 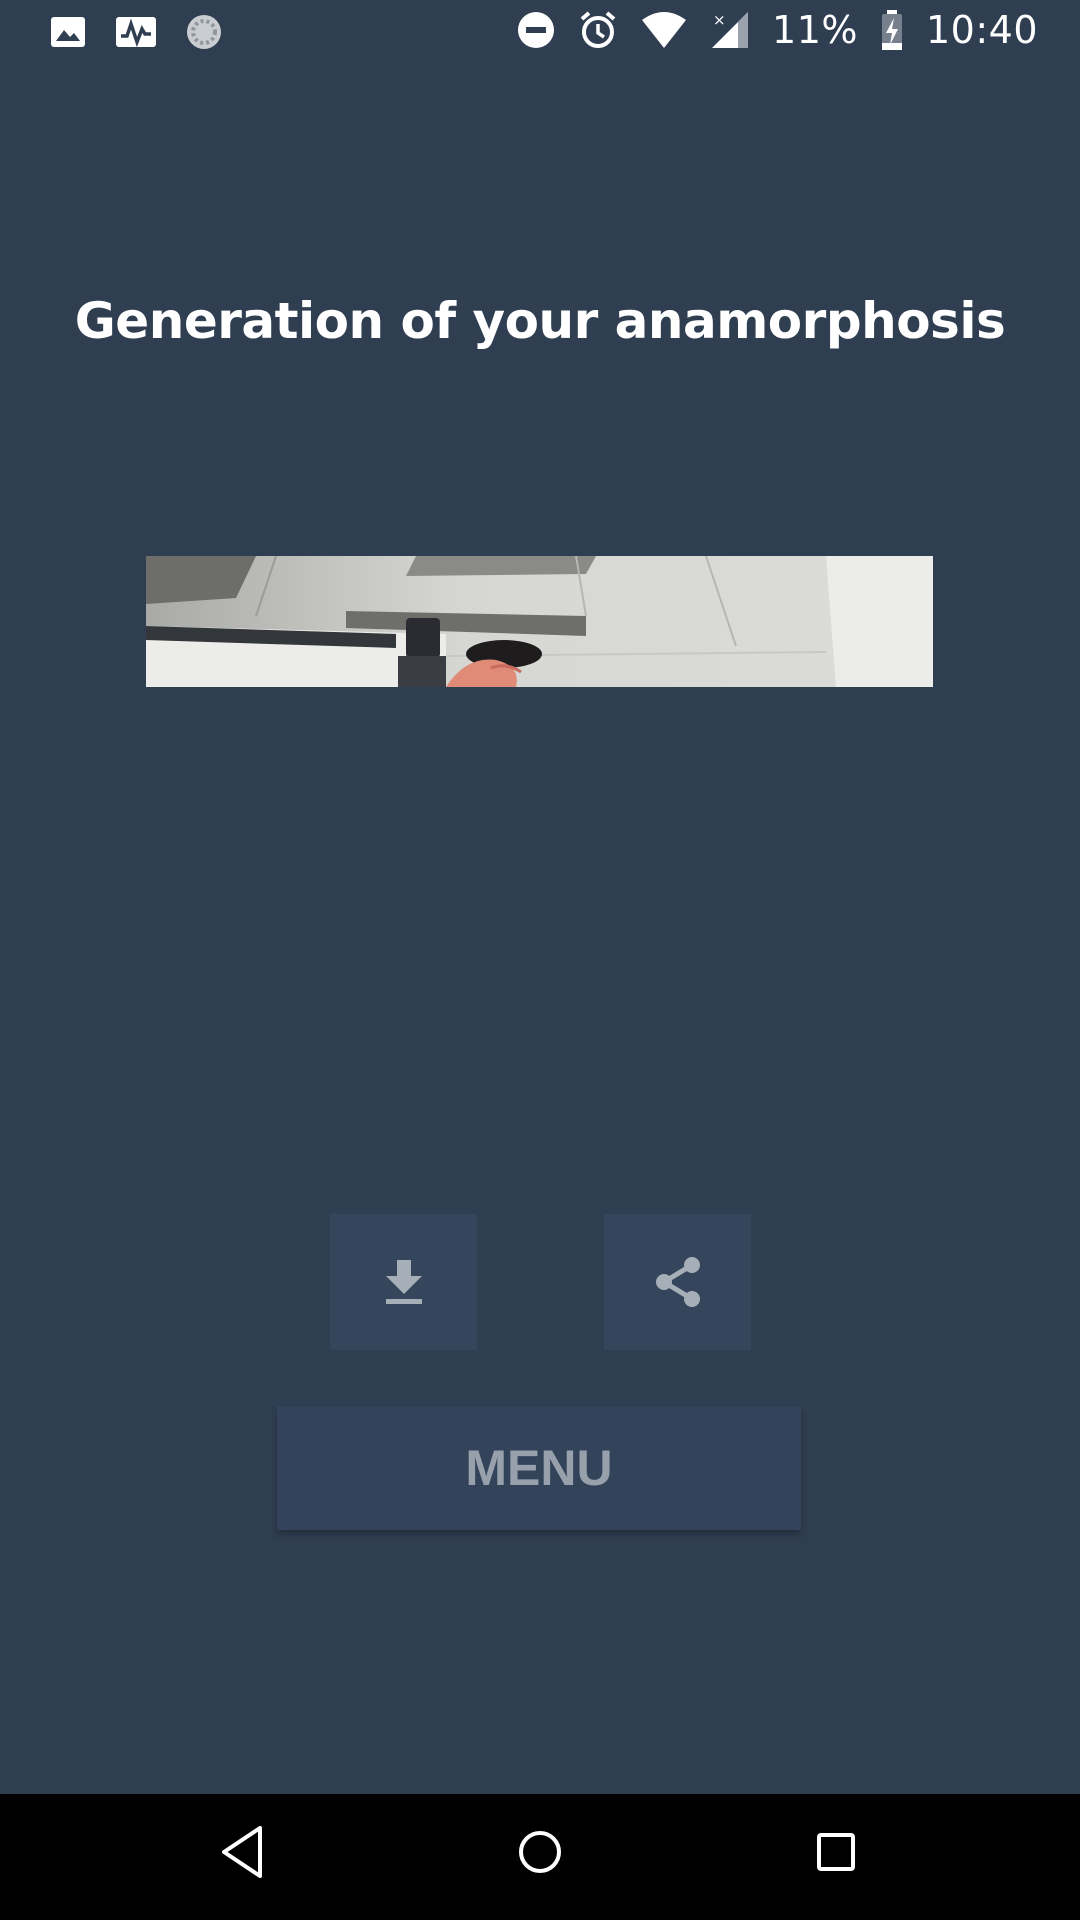 What do you see at coordinates (540, 1852) in the screenshot?
I see `home-icon` at bounding box center [540, 1852].